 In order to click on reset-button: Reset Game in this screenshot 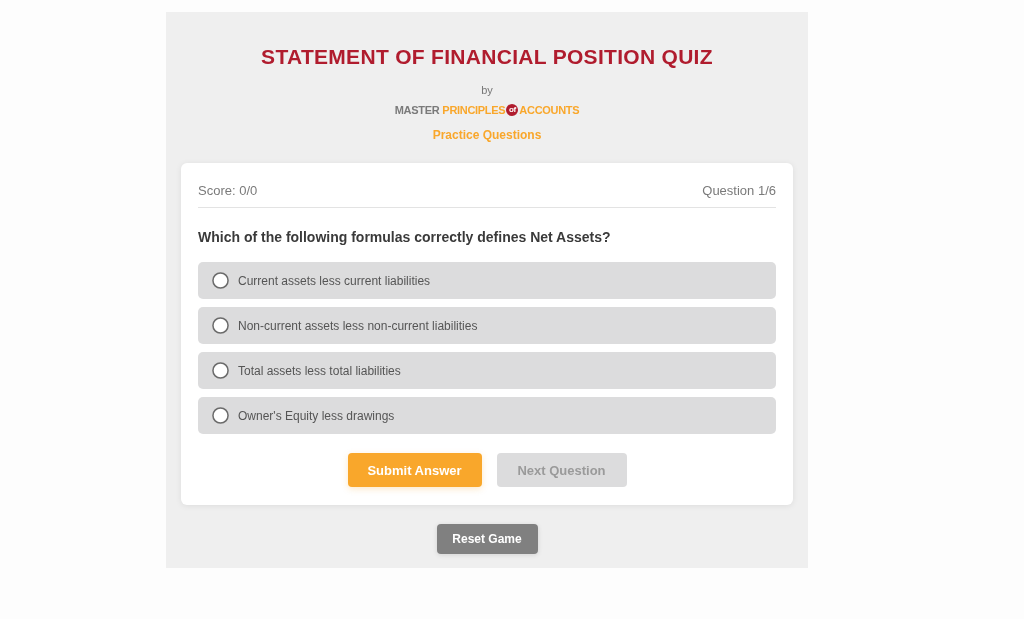, I will do `click(487, 539)`.